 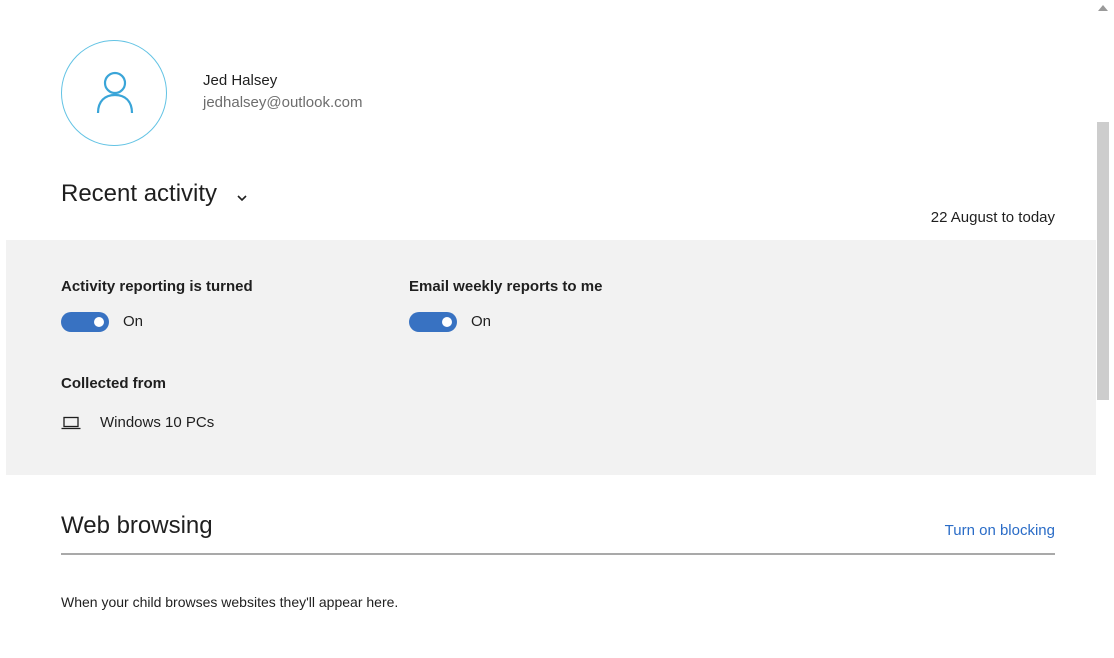 What do you see at coordinates (558, 554) in the screenshot?
I see `section-divider` at bounding box center [558, 554].